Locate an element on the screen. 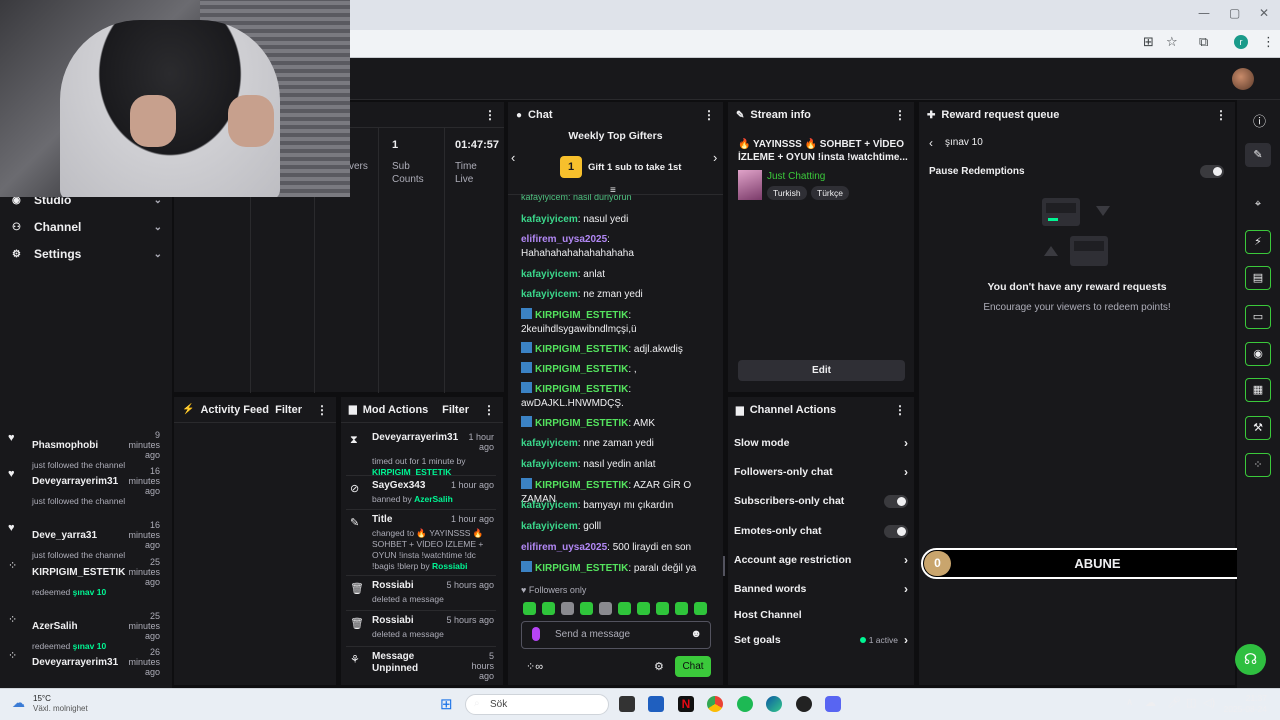  screenshot-icon: ⌖ is located at coordinates (1258, 204).